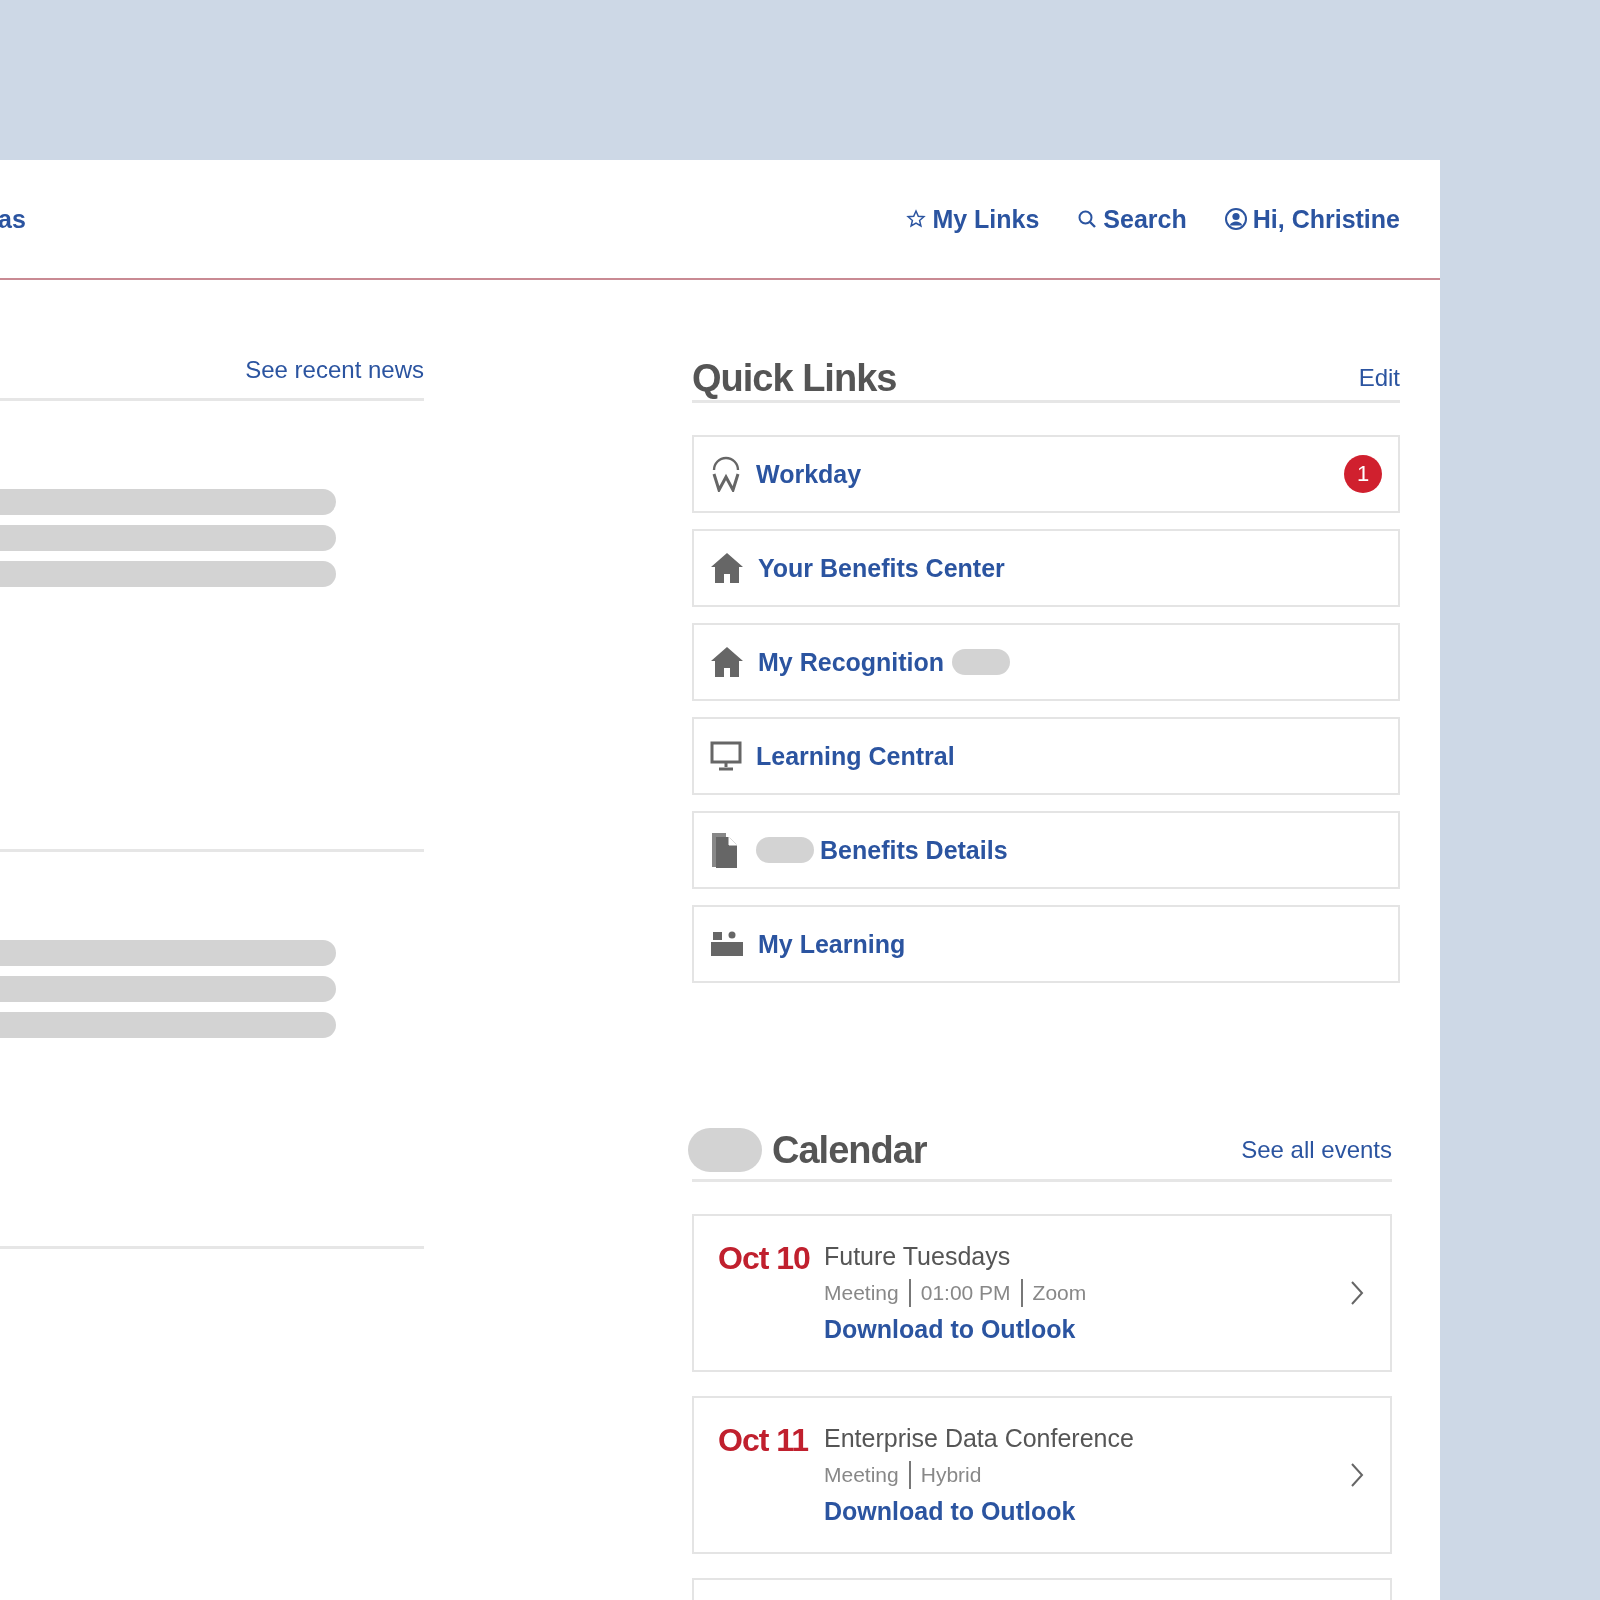 The width and height of the screenshot is (1600, 1600). What do you see at coordinates (726, 474) in the screenshot?
I see `w-logo-icon` at bounding box center [726, 474].